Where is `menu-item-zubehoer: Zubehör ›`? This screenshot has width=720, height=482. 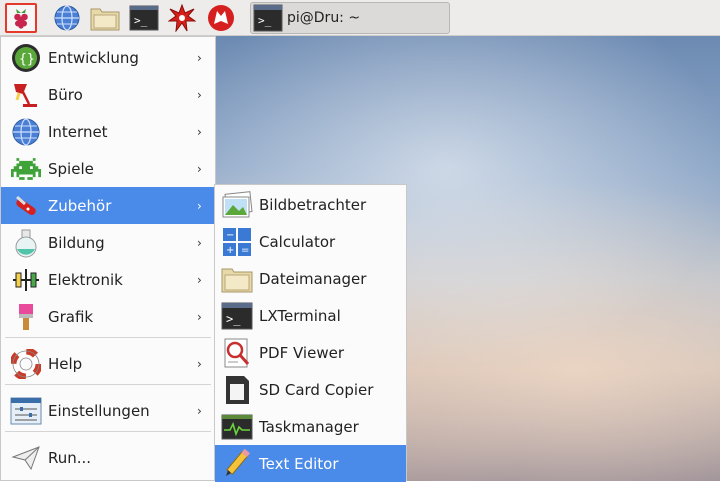 menu-item-zubehoer: Zubehör › is located at coordinates (108, 205).